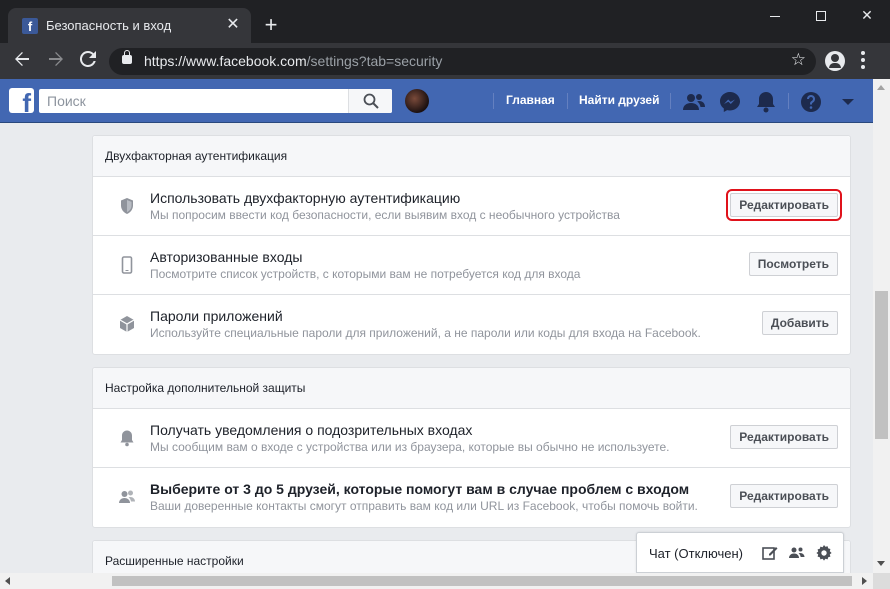 The width and height of the screenshot is (890, 589). I want to click on minimize-window-button, so click(775, 15).